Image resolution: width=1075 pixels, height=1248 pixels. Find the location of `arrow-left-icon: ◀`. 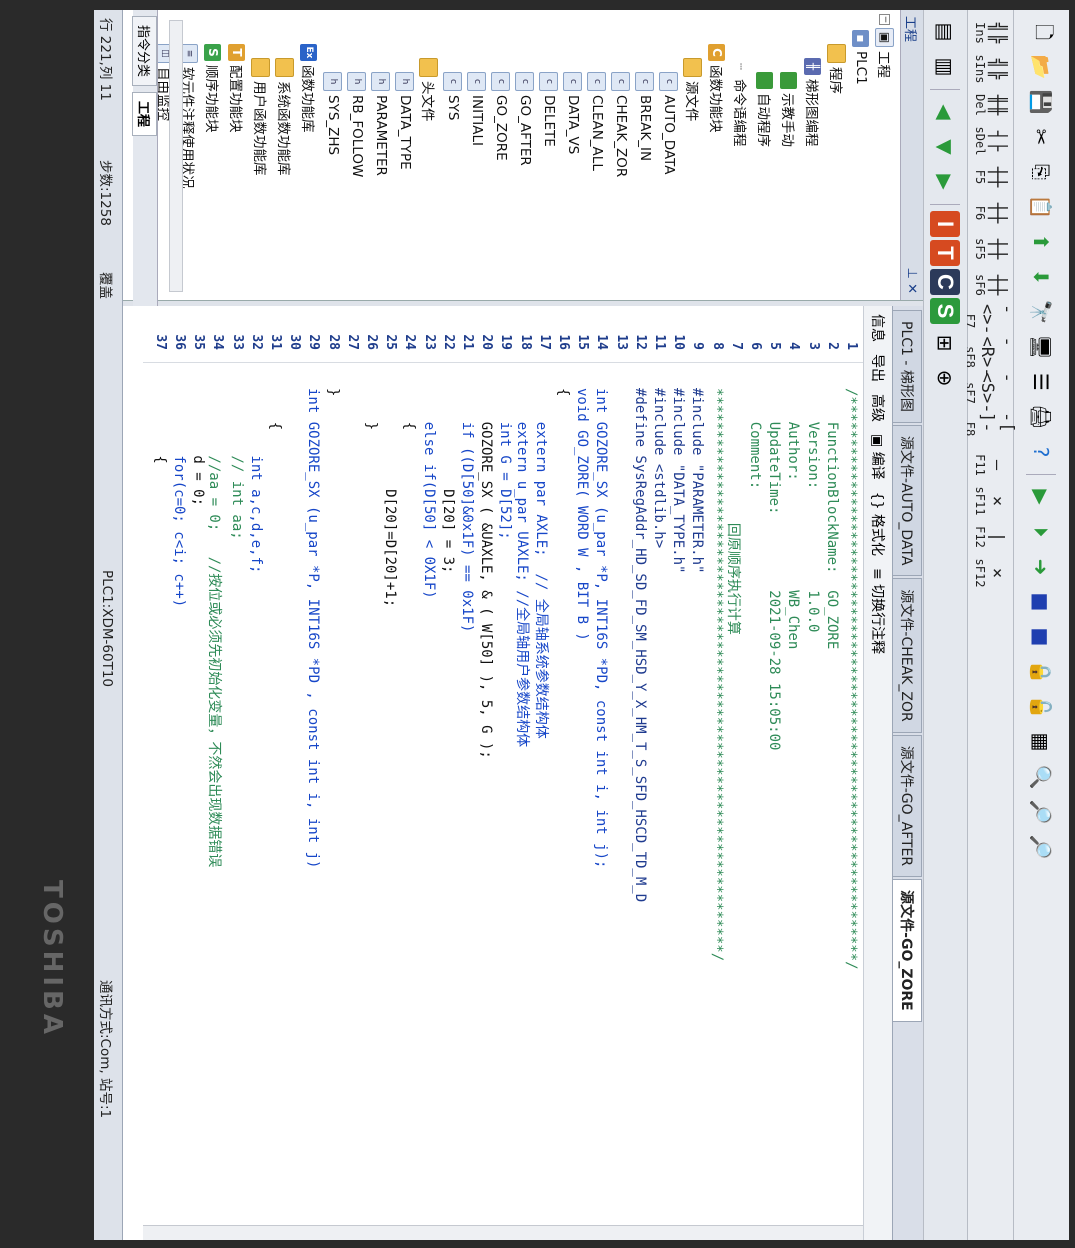

arrow-left-icon: ◀ is located at coordinates (946, 112).